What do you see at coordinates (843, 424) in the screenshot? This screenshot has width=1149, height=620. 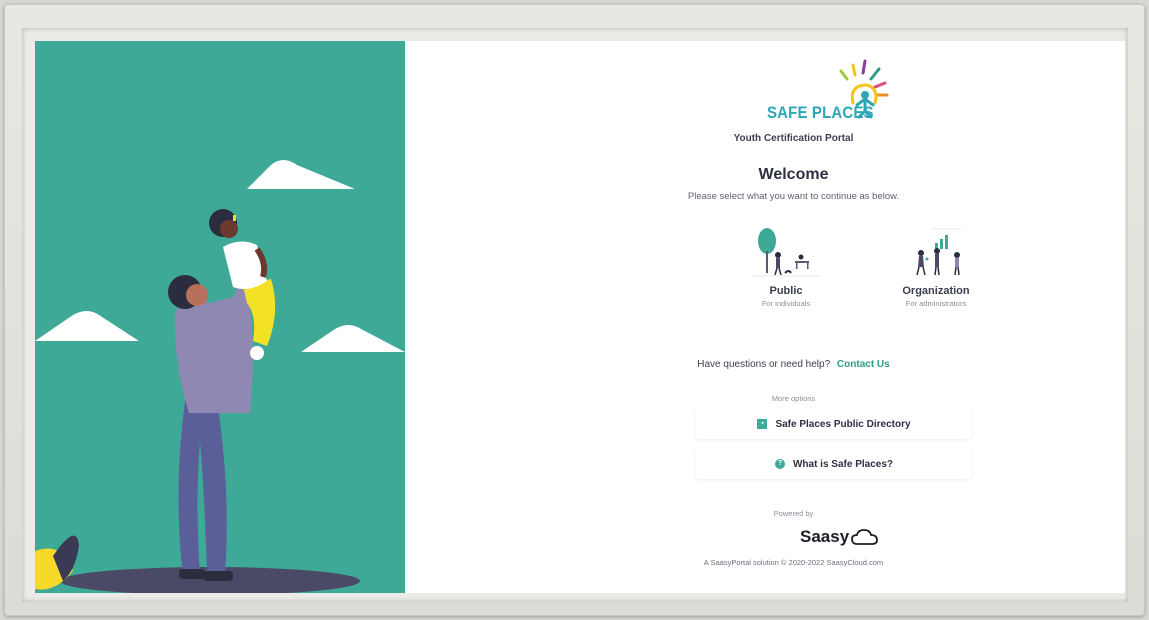 I see `public-directory-label: Safe Places Public Directory` at bounding box center [843, 424].